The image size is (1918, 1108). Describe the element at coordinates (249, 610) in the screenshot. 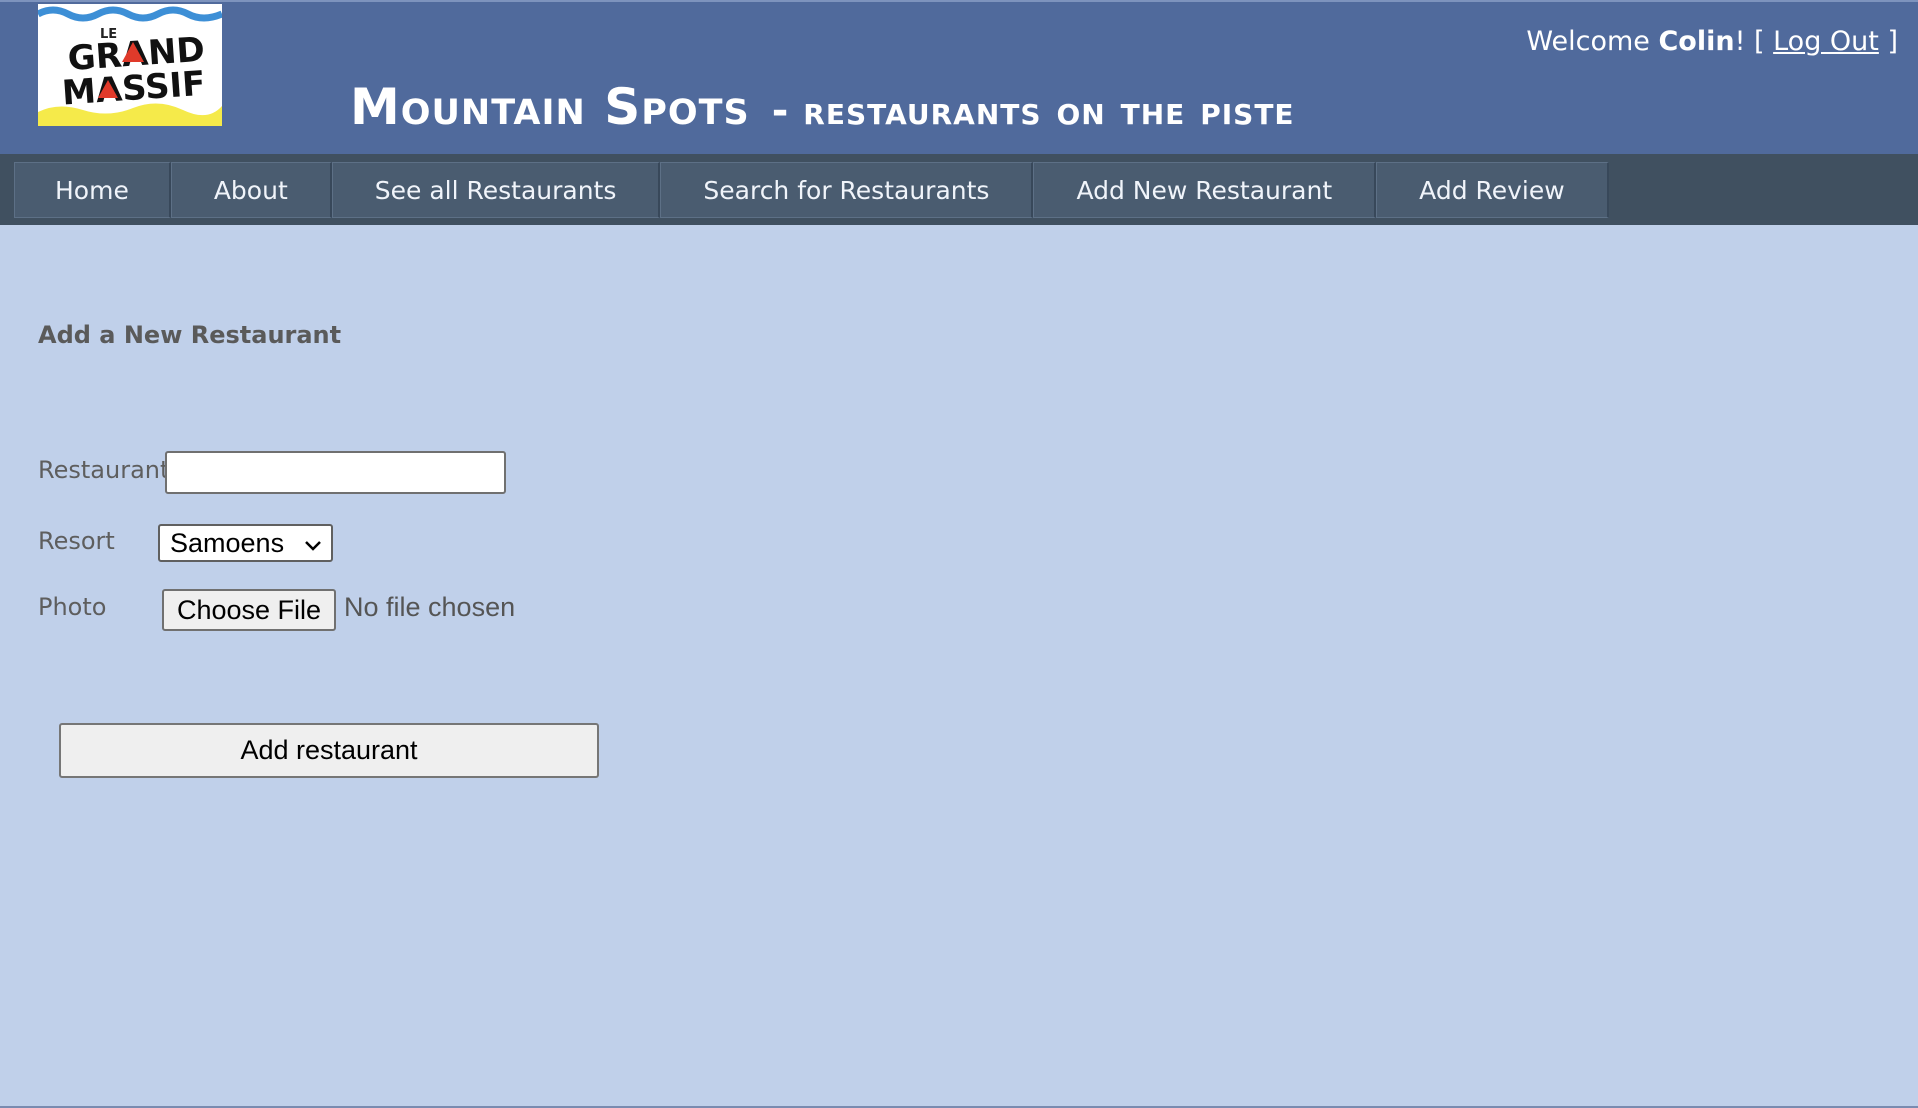

I see `choose-file-button: Choose File` at that location.